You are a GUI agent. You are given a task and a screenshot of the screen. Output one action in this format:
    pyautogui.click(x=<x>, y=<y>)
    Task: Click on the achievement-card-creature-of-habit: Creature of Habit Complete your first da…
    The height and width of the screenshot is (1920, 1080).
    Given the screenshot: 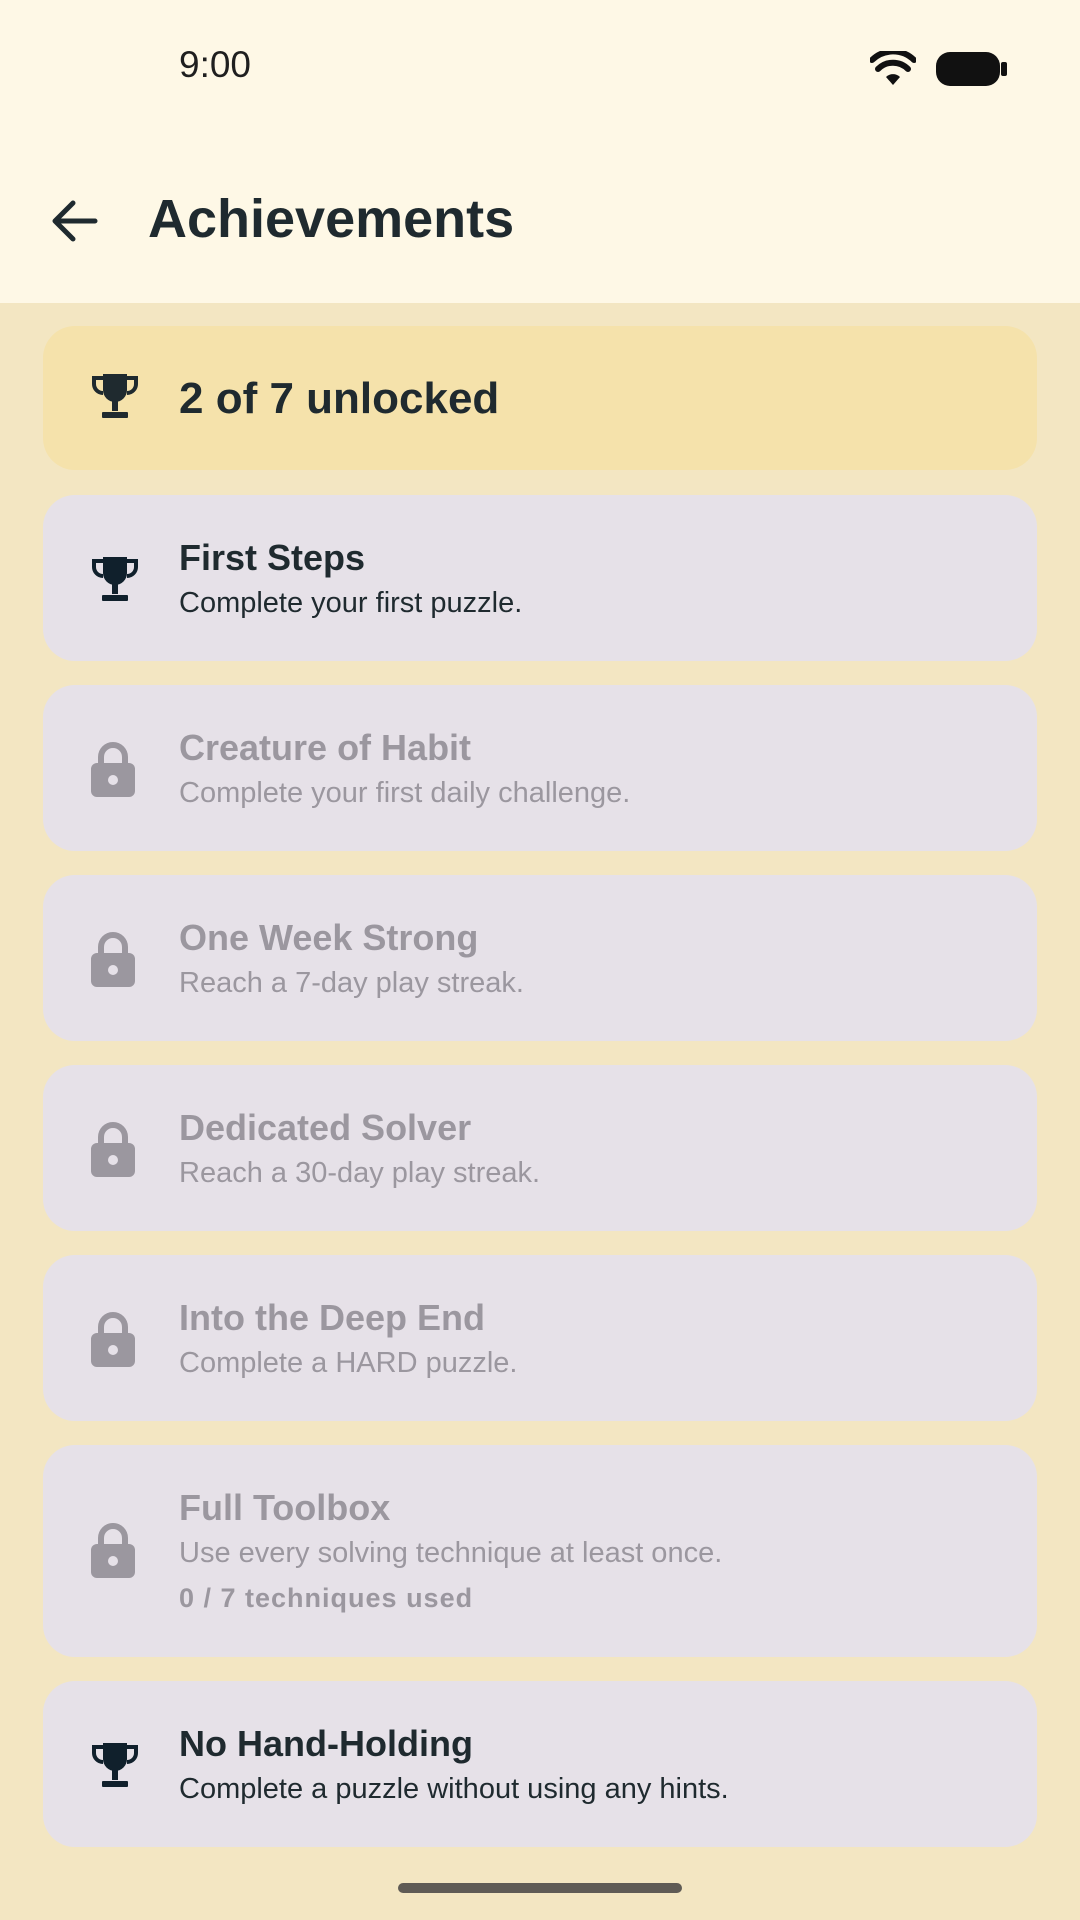 What is the action you would take?
    pyautogui.click(x=540, y=768)
    